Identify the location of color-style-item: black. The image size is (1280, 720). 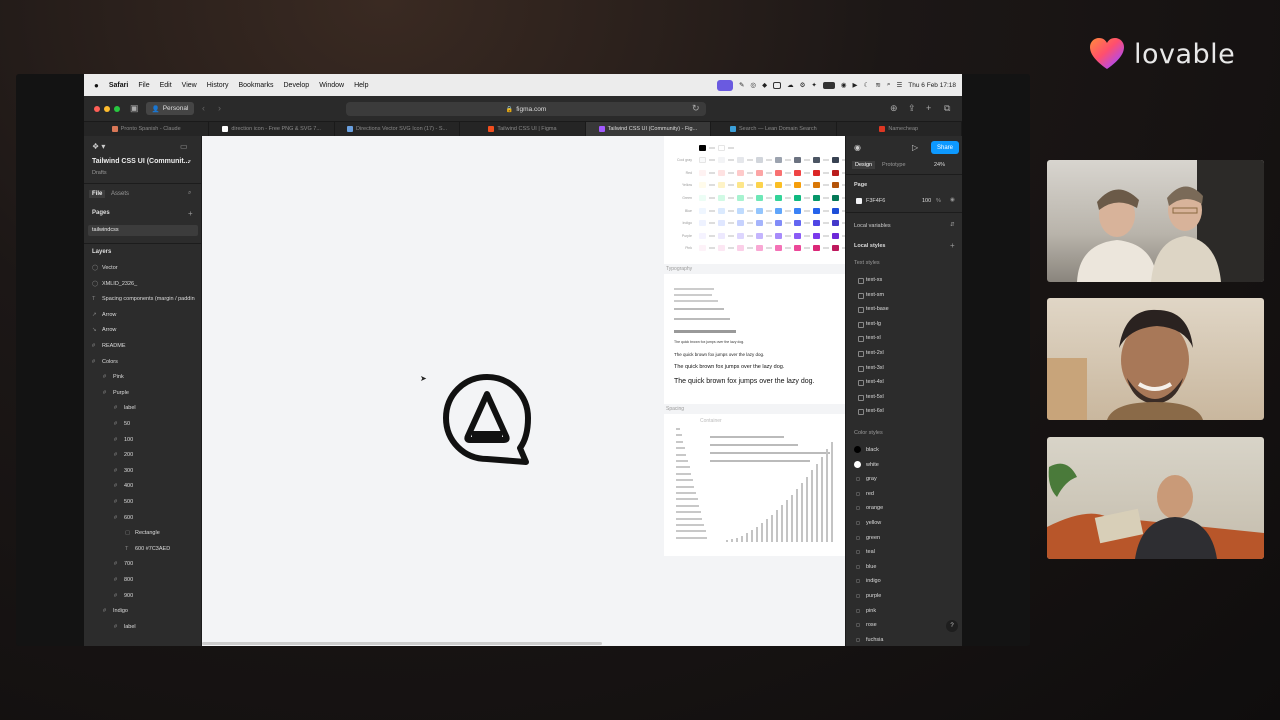
(866, 449).